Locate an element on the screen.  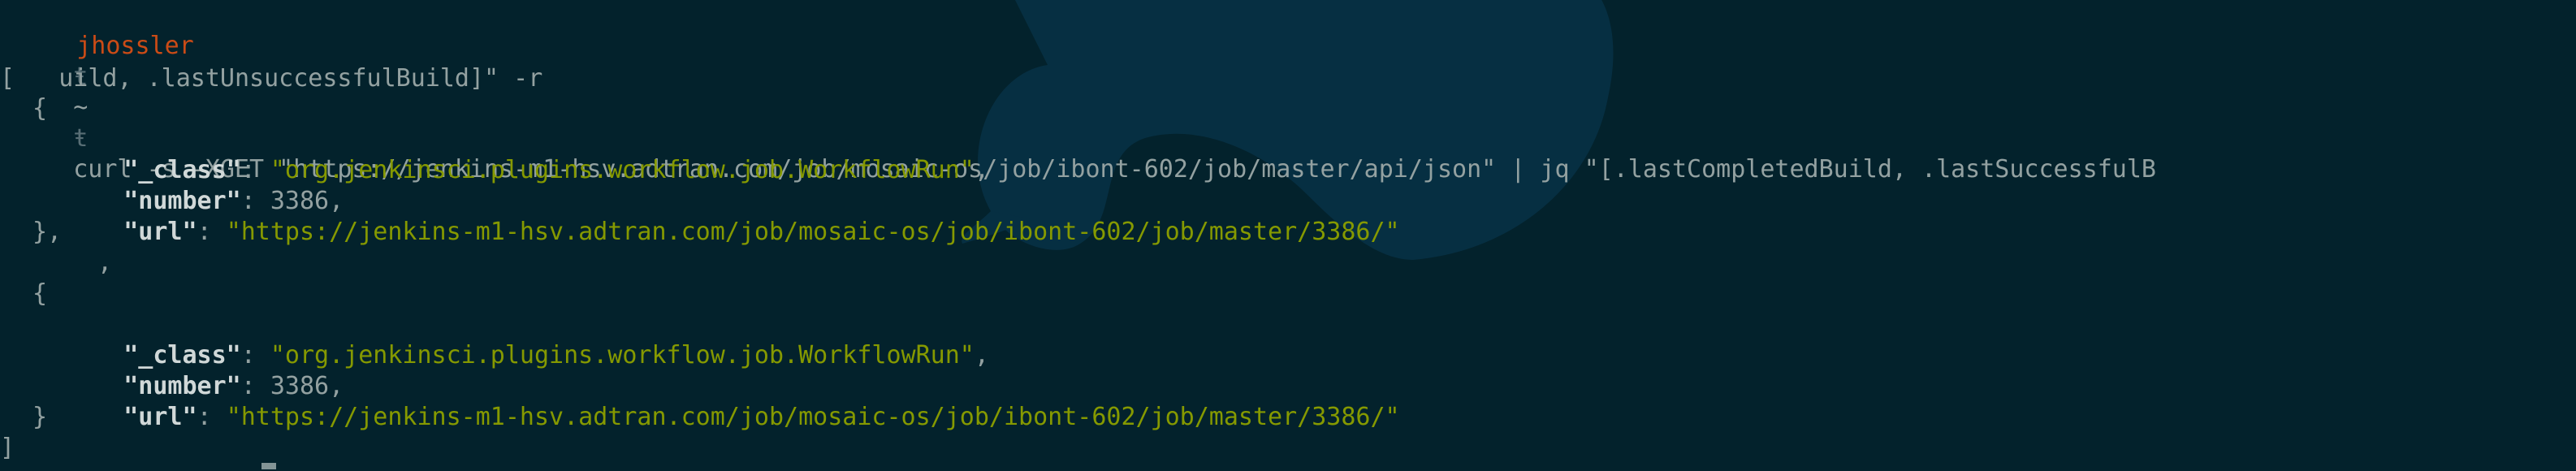
command-line-continued: uild, .lastUnsuccessfulBuild]" -r is located at coordinates (271, 62).